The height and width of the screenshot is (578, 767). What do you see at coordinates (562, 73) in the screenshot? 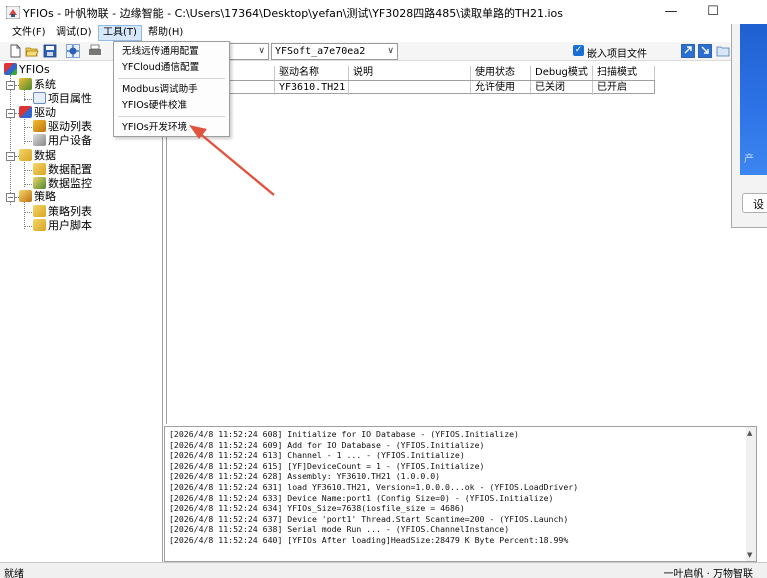
I see `column-header: Debug模式` at bounding box center [562, 73].